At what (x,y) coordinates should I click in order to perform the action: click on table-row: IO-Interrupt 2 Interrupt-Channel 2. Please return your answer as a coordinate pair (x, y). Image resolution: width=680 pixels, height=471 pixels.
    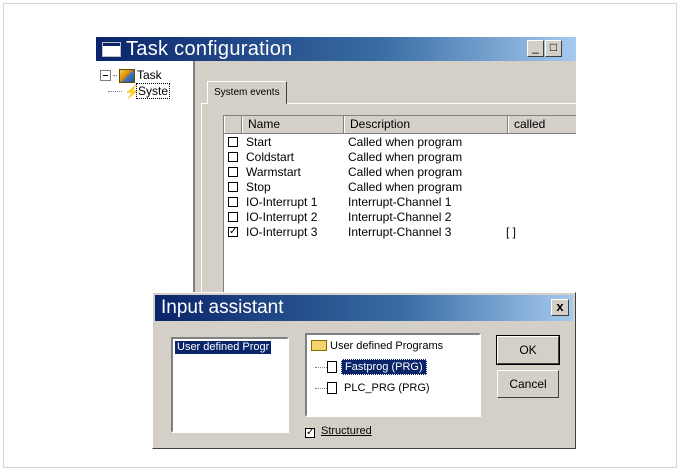
    Looking at the image, I should click on (400, 217).